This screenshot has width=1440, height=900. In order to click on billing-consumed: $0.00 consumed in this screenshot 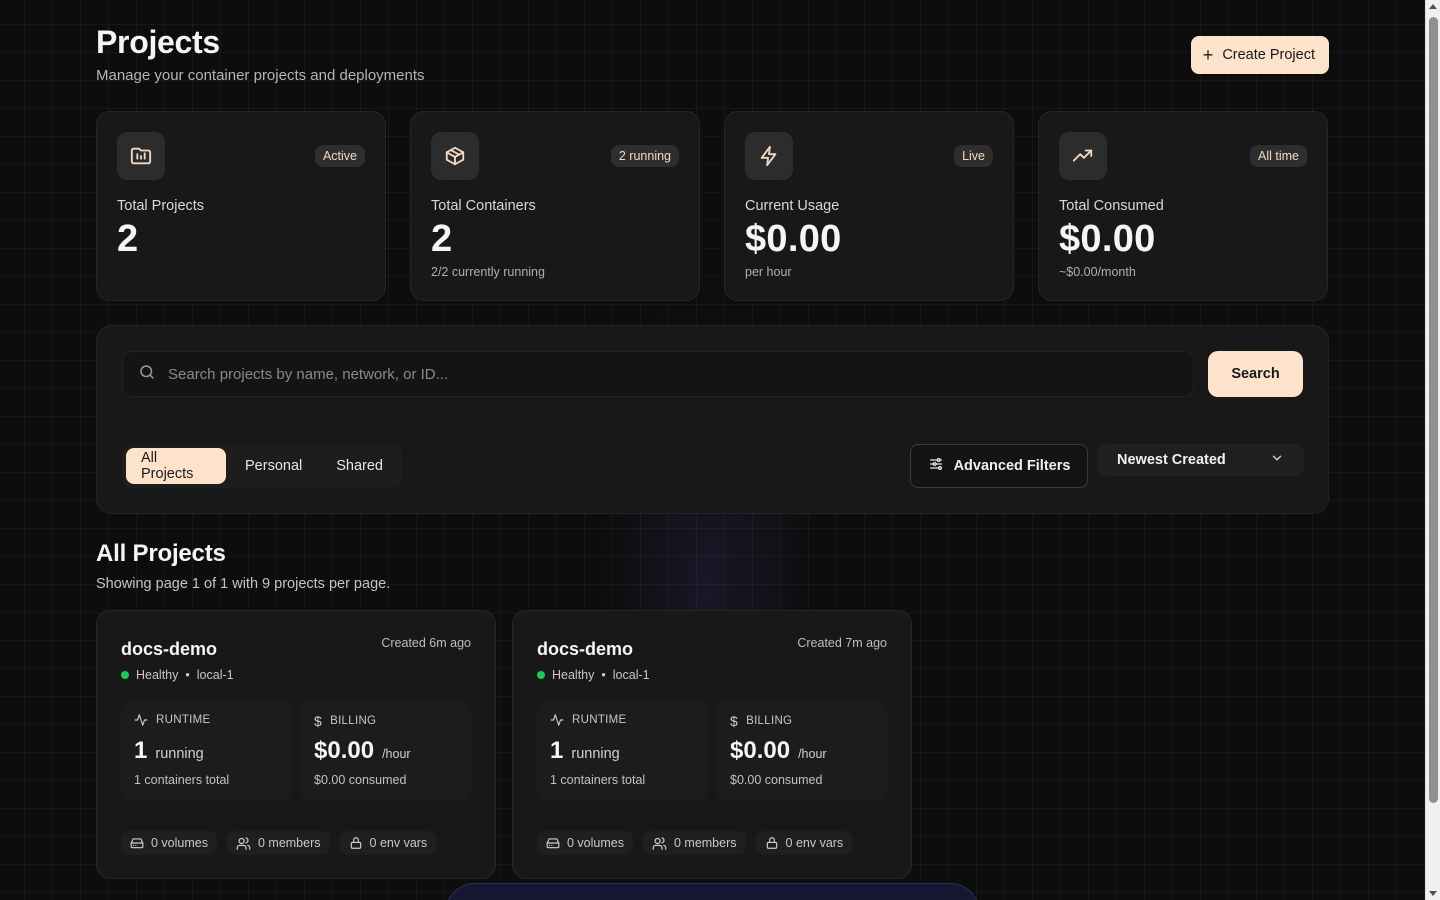, I will do `click(776, 780)`.